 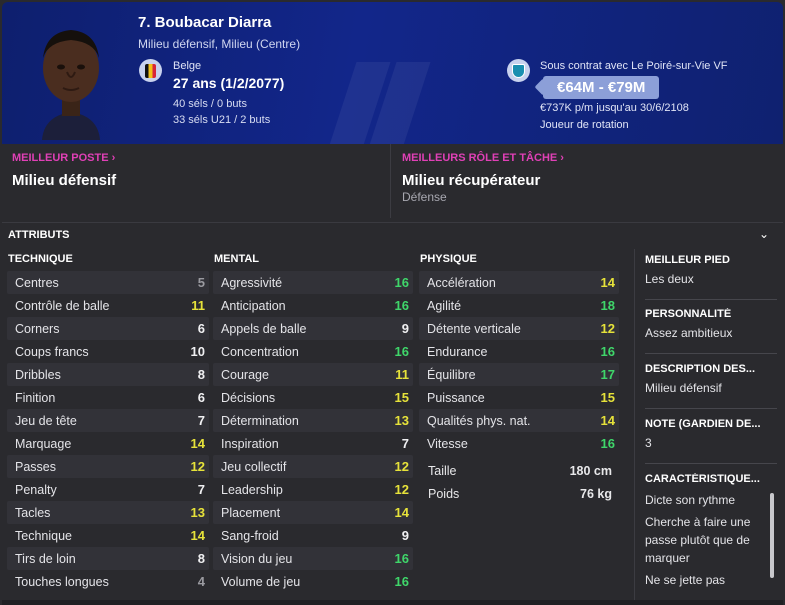 What do you see at coordinates (772, 535) in the screenshot?
I see `traits-scrollbar` at bounding box center [772, 535].